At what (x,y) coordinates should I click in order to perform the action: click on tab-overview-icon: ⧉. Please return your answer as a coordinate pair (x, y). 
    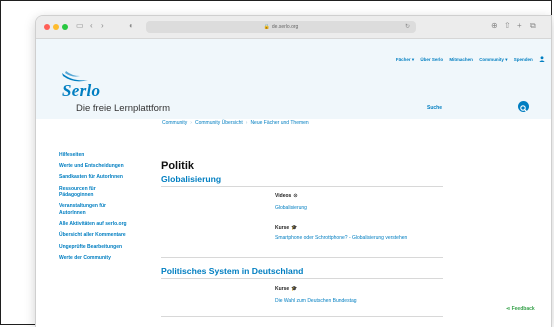
    Looking at the image, I should click on (533, 26).